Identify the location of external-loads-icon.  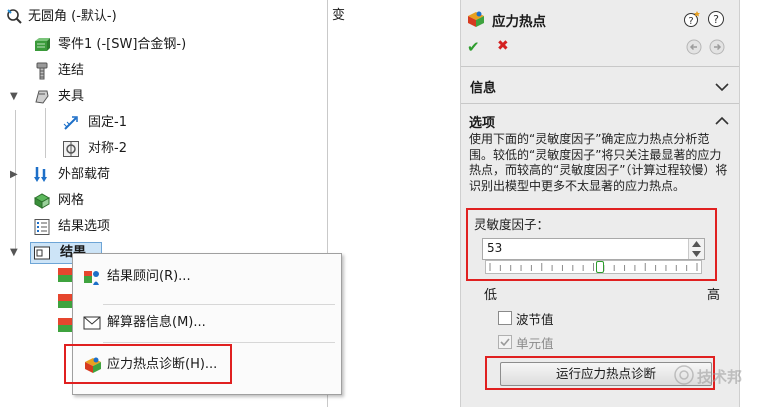
(40, 174).